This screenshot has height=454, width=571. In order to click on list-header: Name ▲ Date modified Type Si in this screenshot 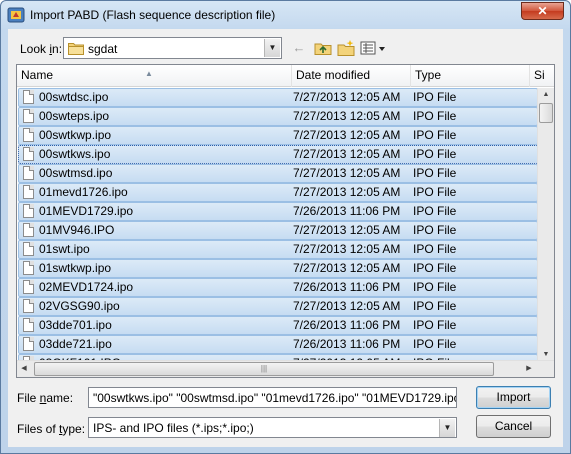, I will do `click(285, 76)`.